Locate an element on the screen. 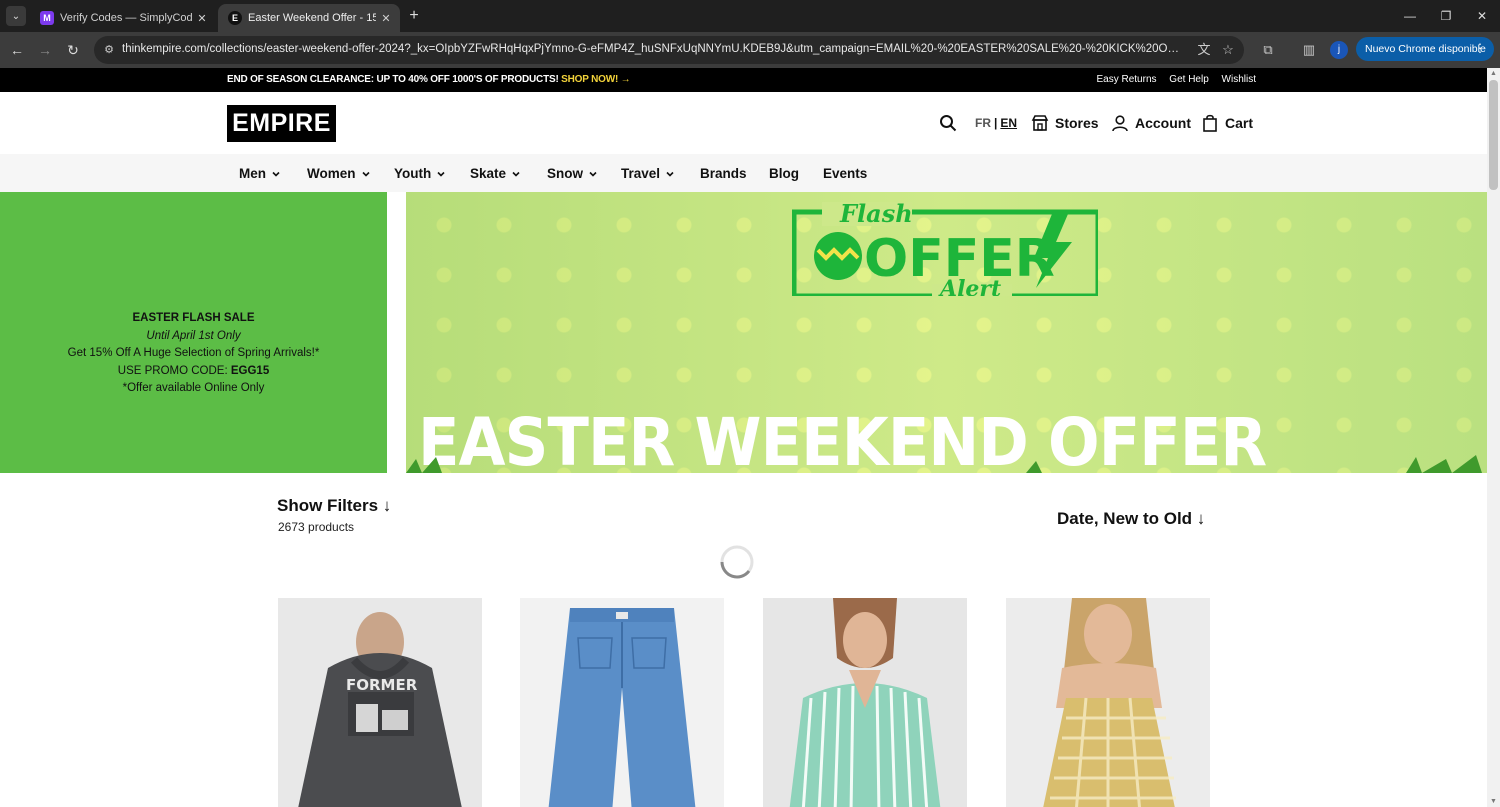  get-help-link: Get Help is located at coordinates (1188, 79).